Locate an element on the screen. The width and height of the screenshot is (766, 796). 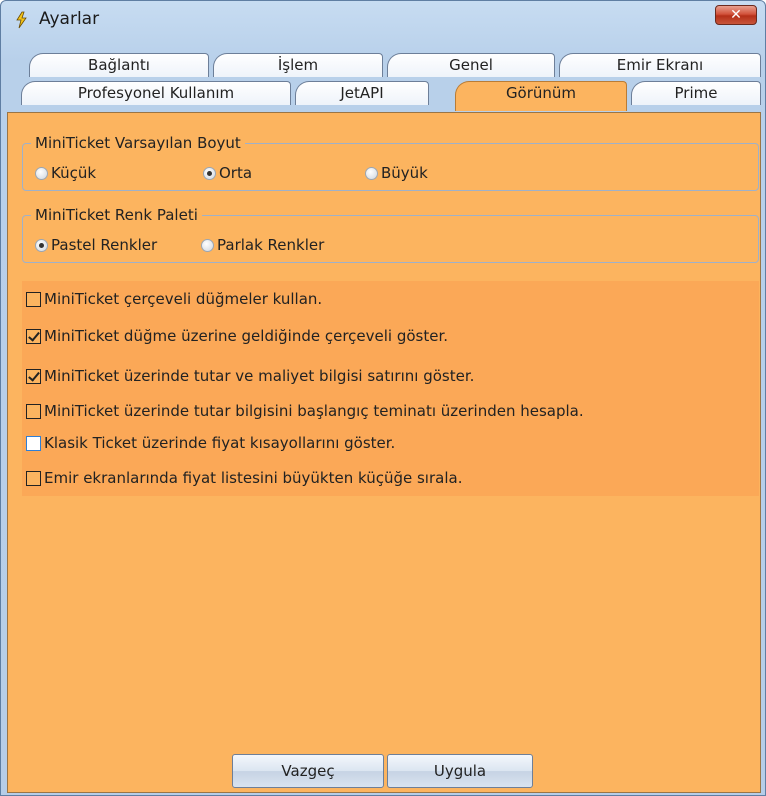
radio-label: Parlak Renkler is located at coordinates (271, 245).